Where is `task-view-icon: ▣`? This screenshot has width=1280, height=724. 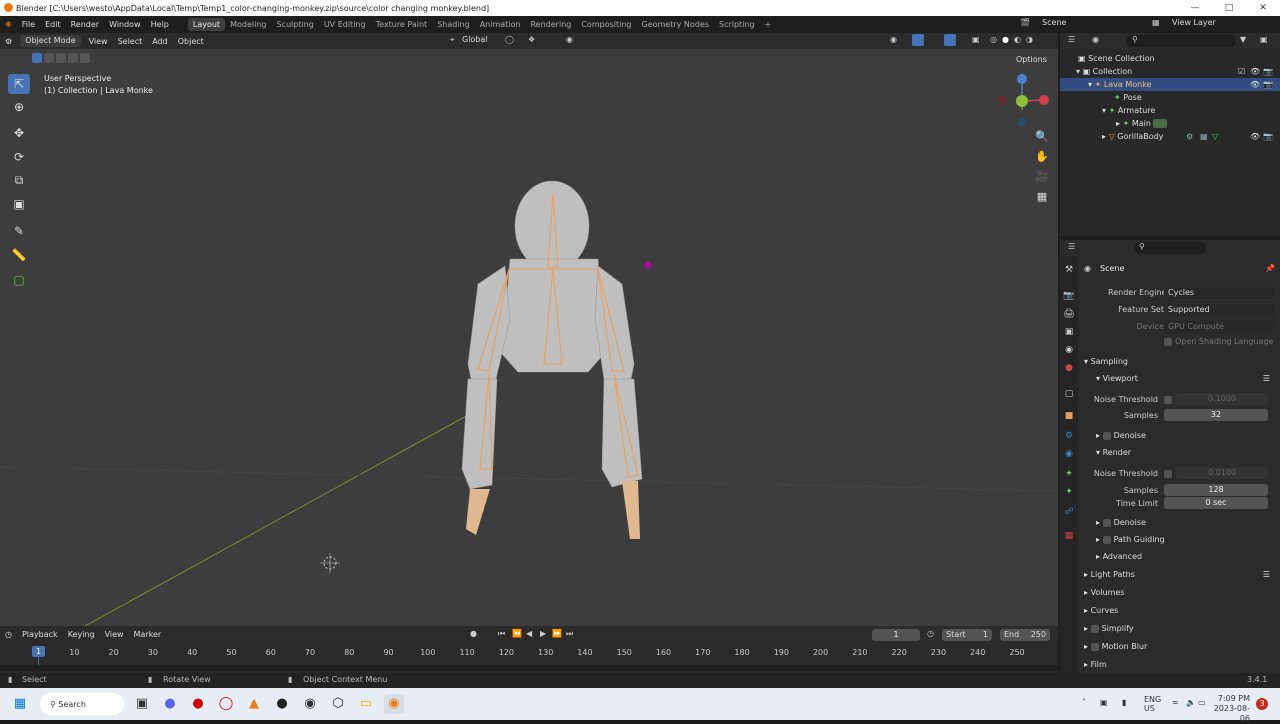 task-view-icon: ▣ is located at coordinates (142, 704).